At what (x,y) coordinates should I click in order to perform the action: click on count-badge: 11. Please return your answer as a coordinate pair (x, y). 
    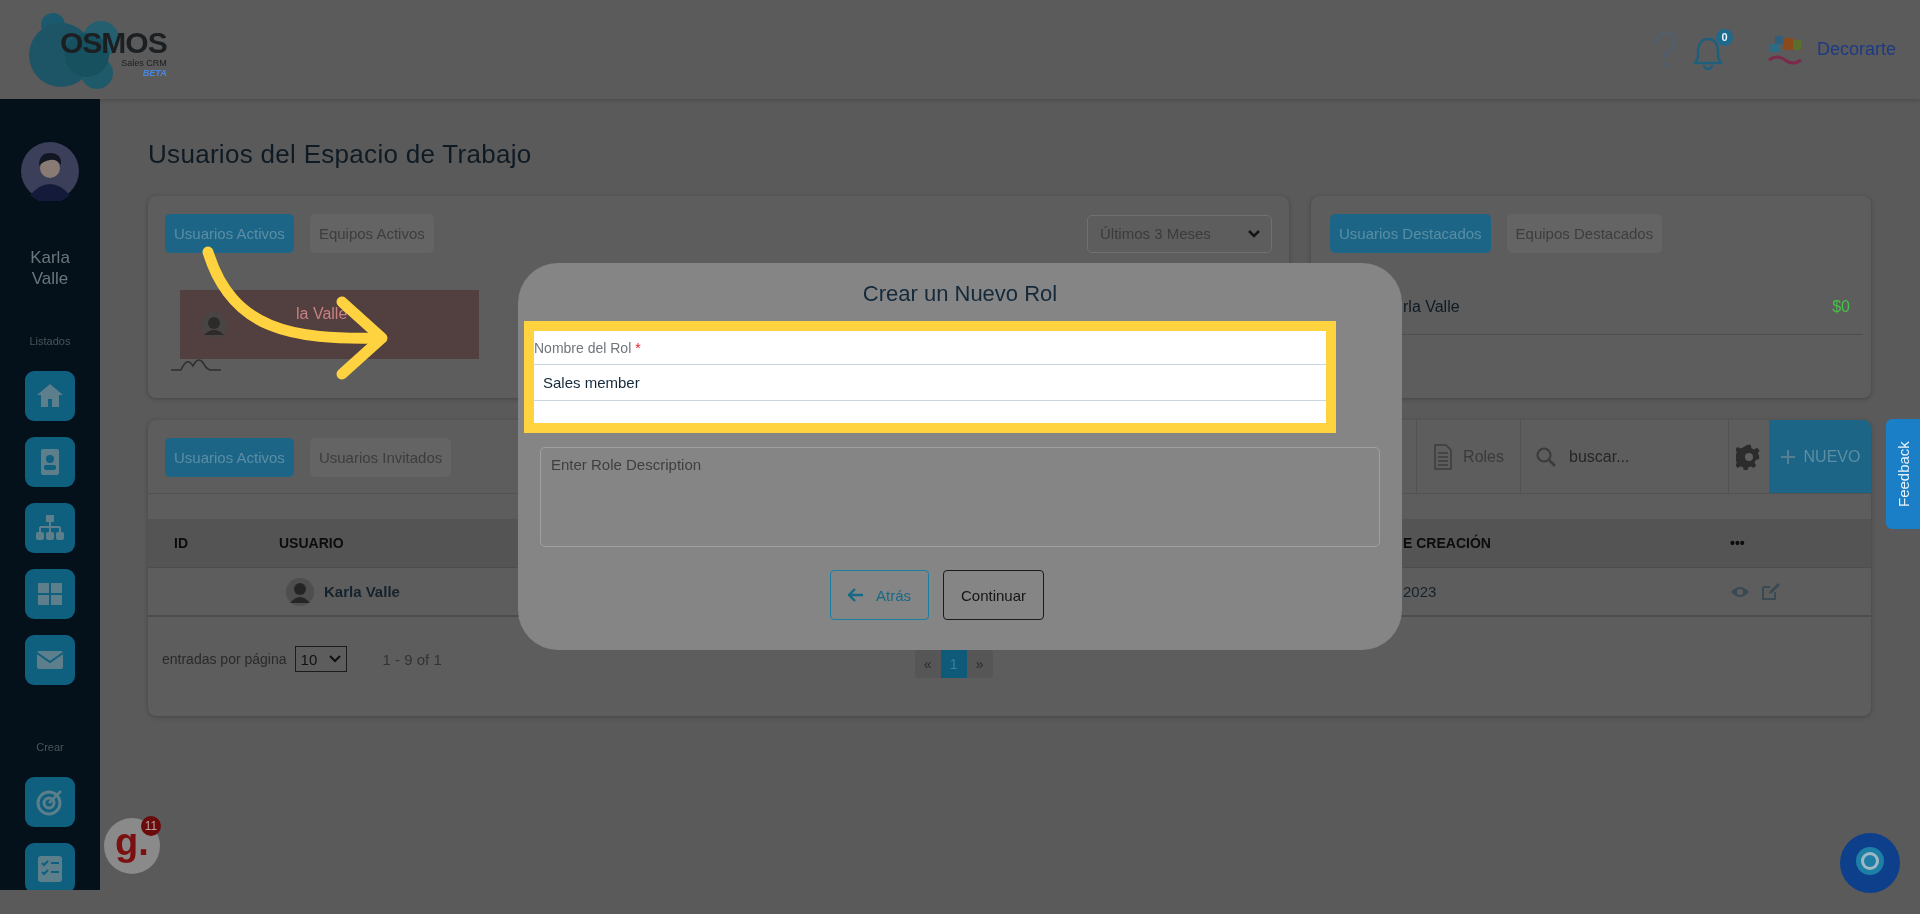
    Looking at the image, I should click on (151, 826).